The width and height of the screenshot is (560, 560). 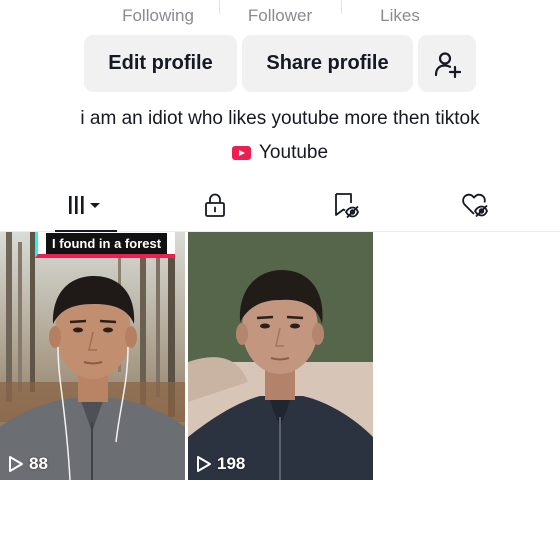 I want to click on forest-selfie-thumbnail, so click(x=92, y=356).